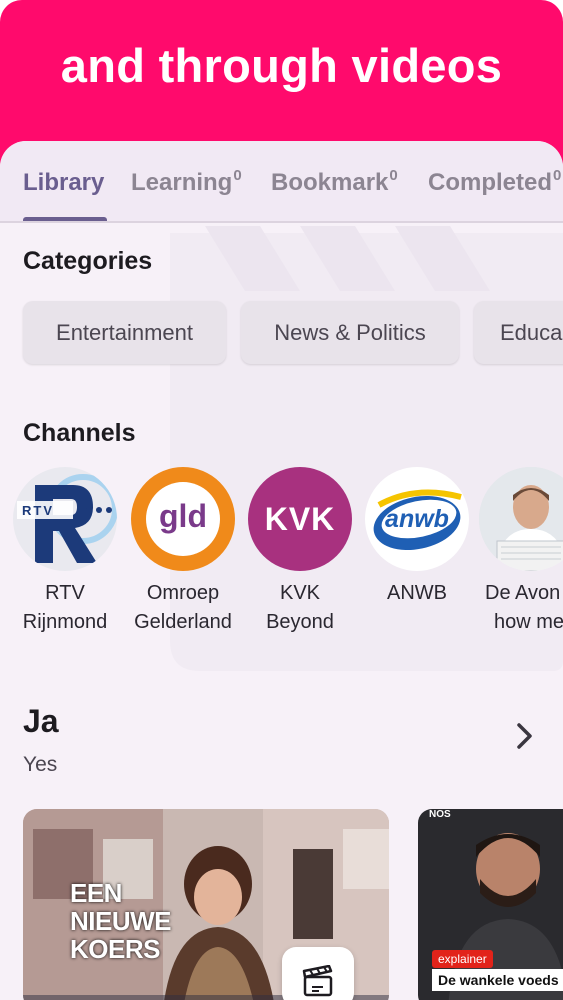 Image resolution: width=563 pixels, height=1000 pixels. What do you see at coordinates (521, 519) in the screenshot?
I see `de-avond-avatar` at bounding box center [521, 519].